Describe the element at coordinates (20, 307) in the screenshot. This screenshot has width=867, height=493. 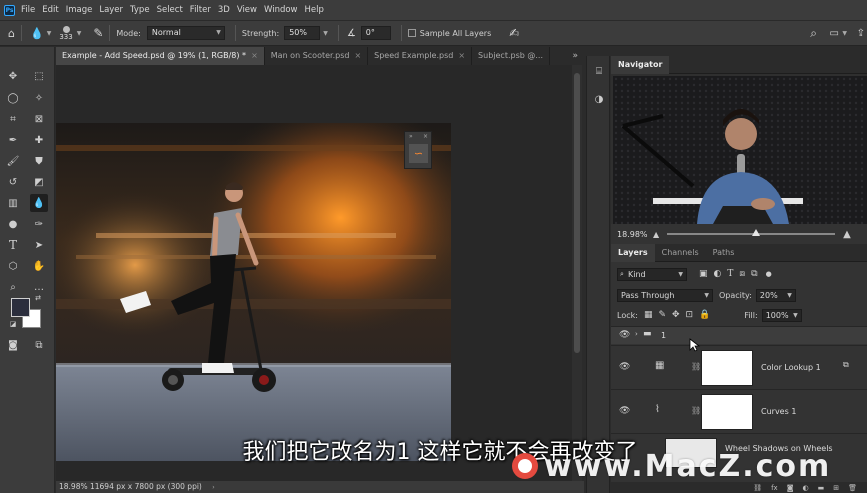
I see `foreground-color-swatch` at that location.